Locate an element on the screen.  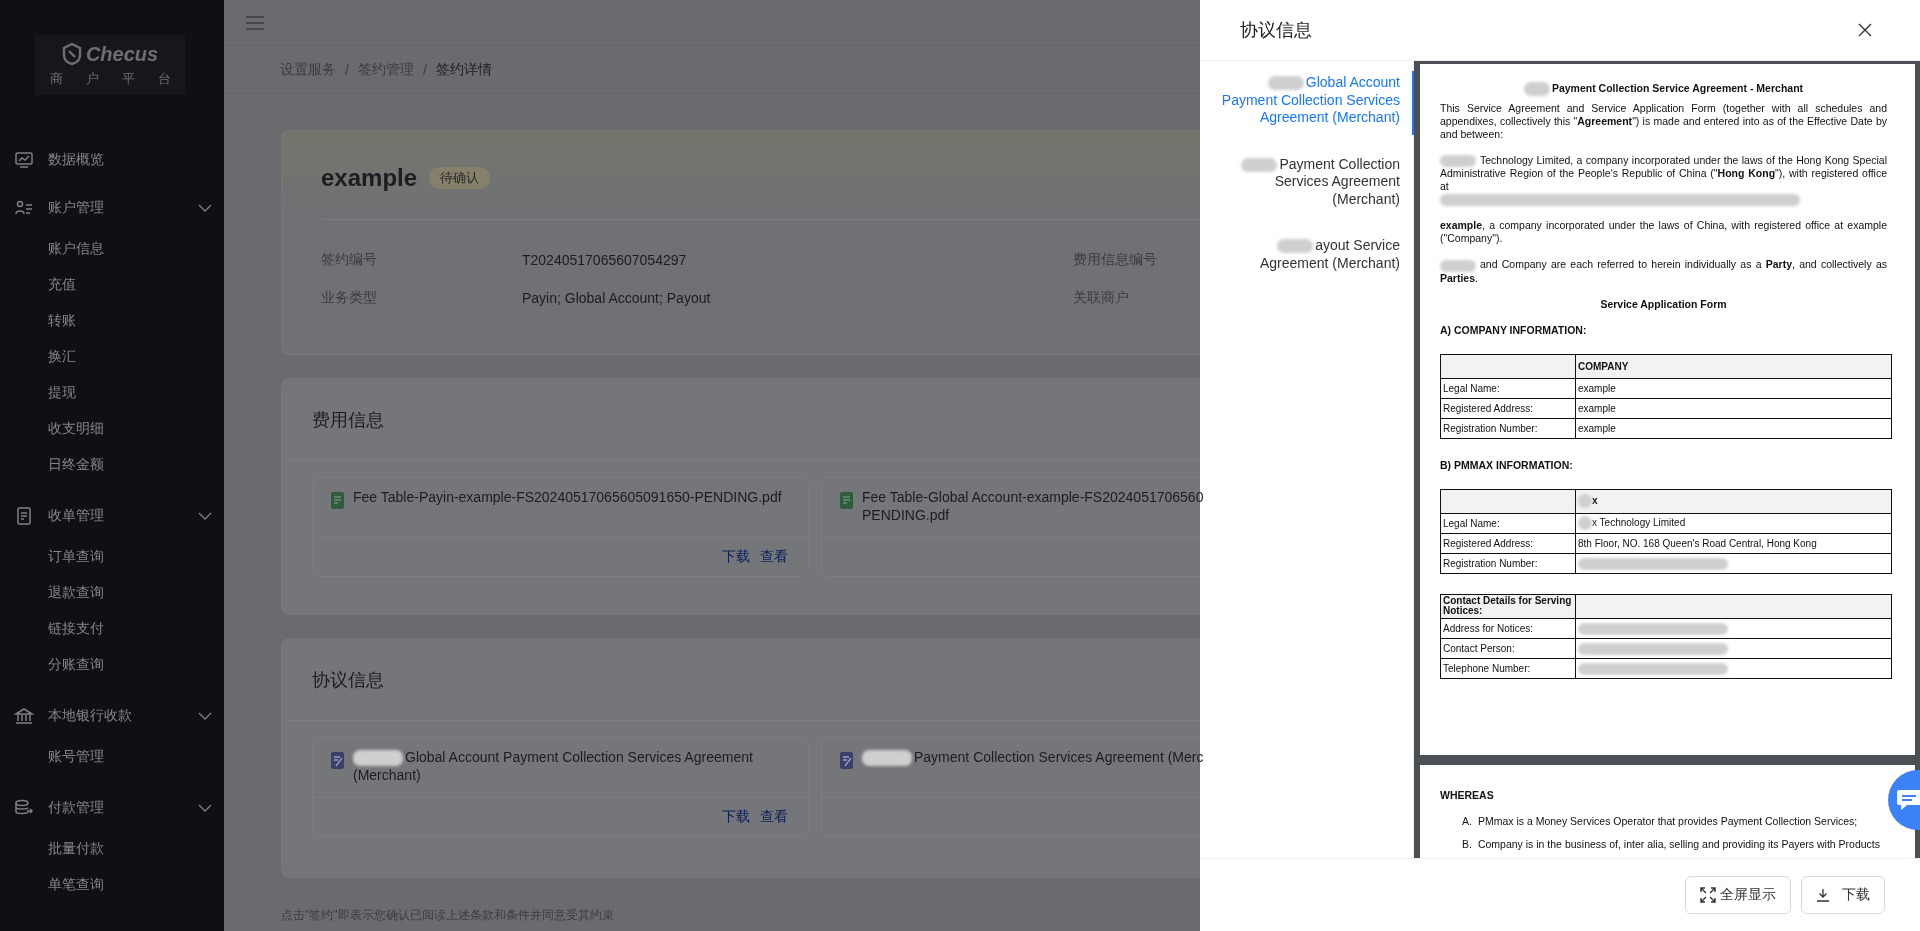
menu-item: 数据概览 is located at coordinates (112, 160).